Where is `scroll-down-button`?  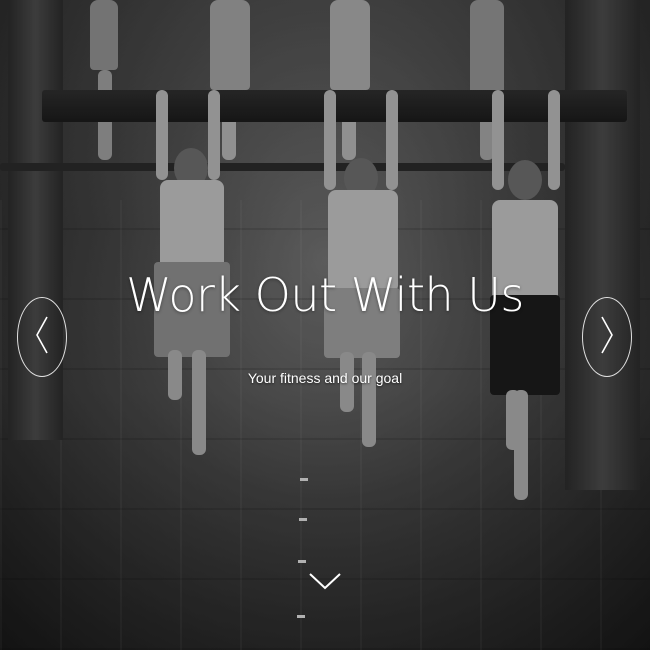
scroll-down-button is located at coordinates (325, 581).